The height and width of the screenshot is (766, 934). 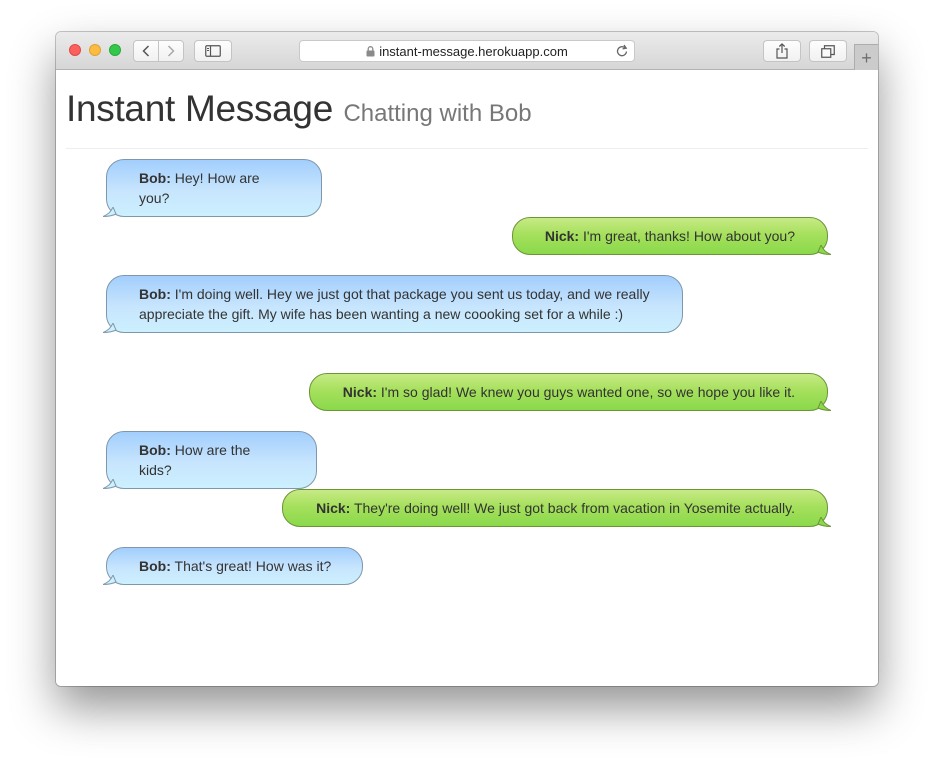 What do you see at coordinates (622, 50) in the screenshot?
I see `reload-icon` at bounding box center [622, 50].